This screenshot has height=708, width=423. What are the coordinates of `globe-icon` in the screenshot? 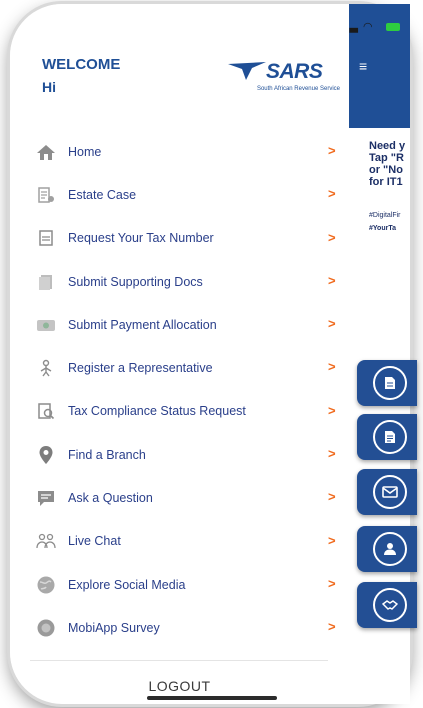 It's located at (46, 585).